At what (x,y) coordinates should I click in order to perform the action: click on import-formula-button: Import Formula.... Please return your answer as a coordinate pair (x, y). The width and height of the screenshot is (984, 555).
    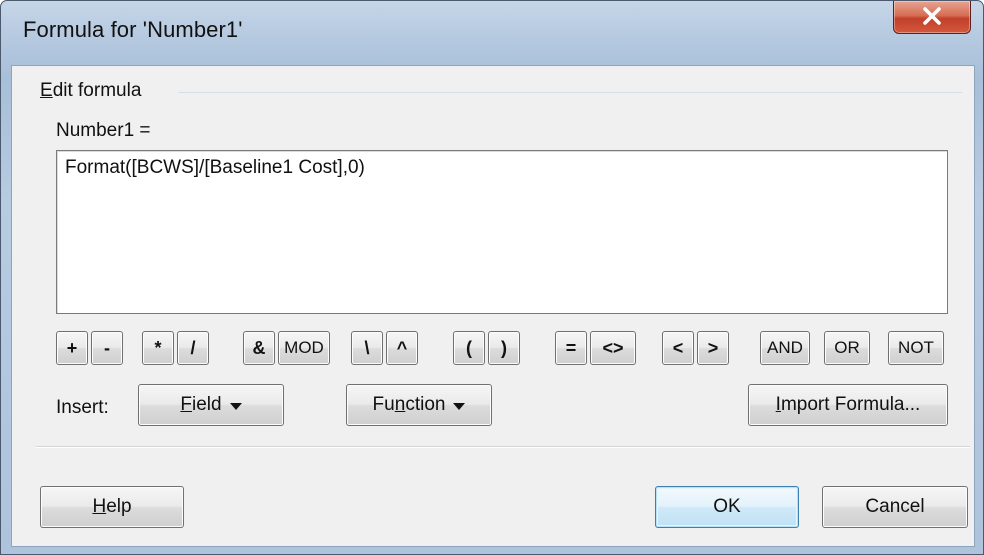
    Looking at the image, I should click on (848, 405).